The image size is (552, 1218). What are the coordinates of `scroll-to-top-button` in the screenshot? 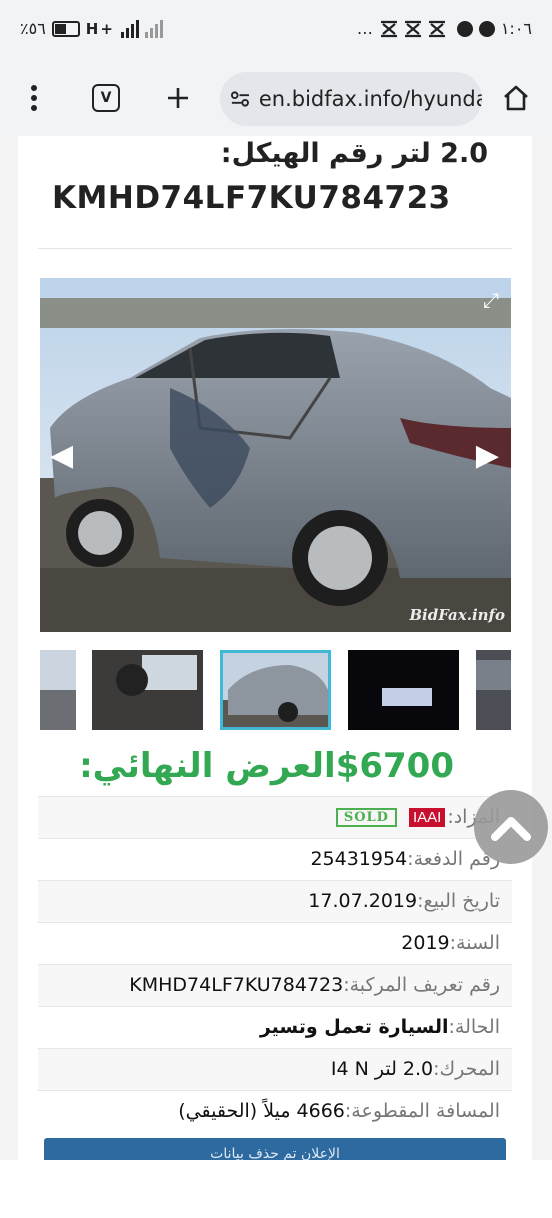 It's located at (511, 827).